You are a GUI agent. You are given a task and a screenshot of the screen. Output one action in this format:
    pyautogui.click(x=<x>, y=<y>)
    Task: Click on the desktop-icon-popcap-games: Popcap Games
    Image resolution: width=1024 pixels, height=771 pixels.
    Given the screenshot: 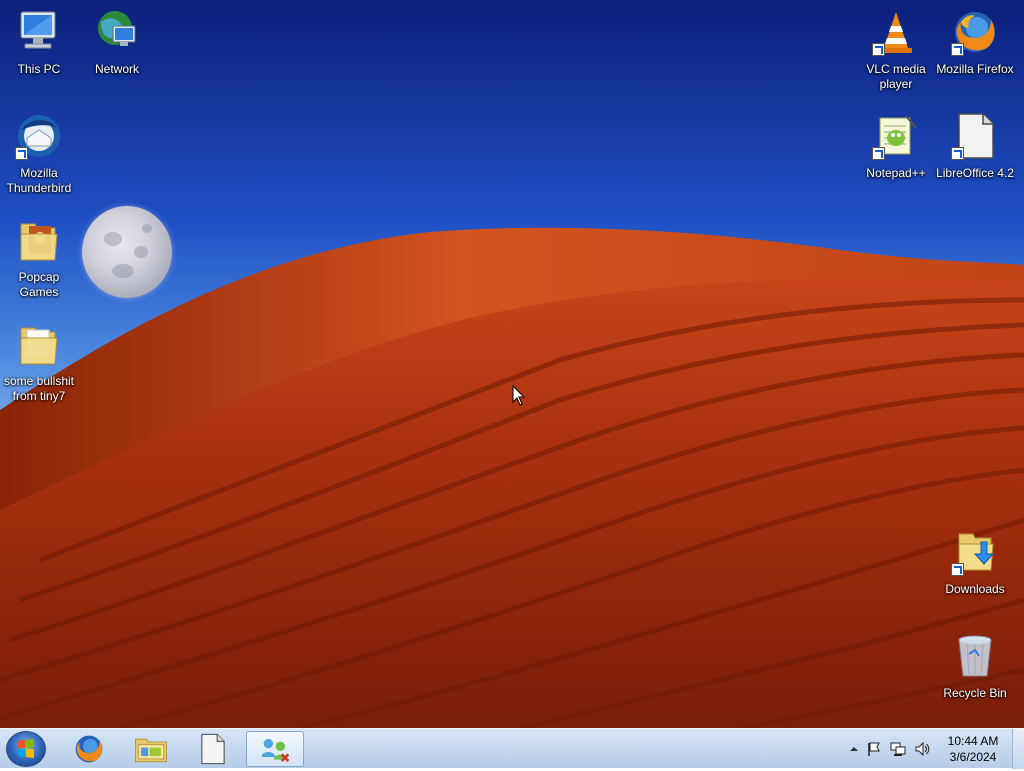 What is the action you would take?
    pyautogui.click(x=39, y=258)
    